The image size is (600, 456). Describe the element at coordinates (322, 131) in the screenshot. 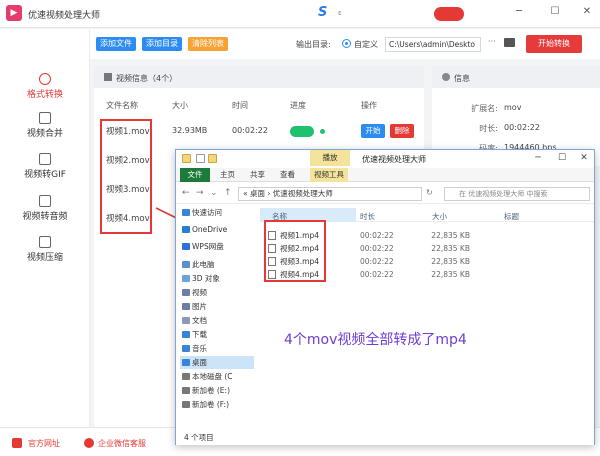

I see `status-dot` at that location.